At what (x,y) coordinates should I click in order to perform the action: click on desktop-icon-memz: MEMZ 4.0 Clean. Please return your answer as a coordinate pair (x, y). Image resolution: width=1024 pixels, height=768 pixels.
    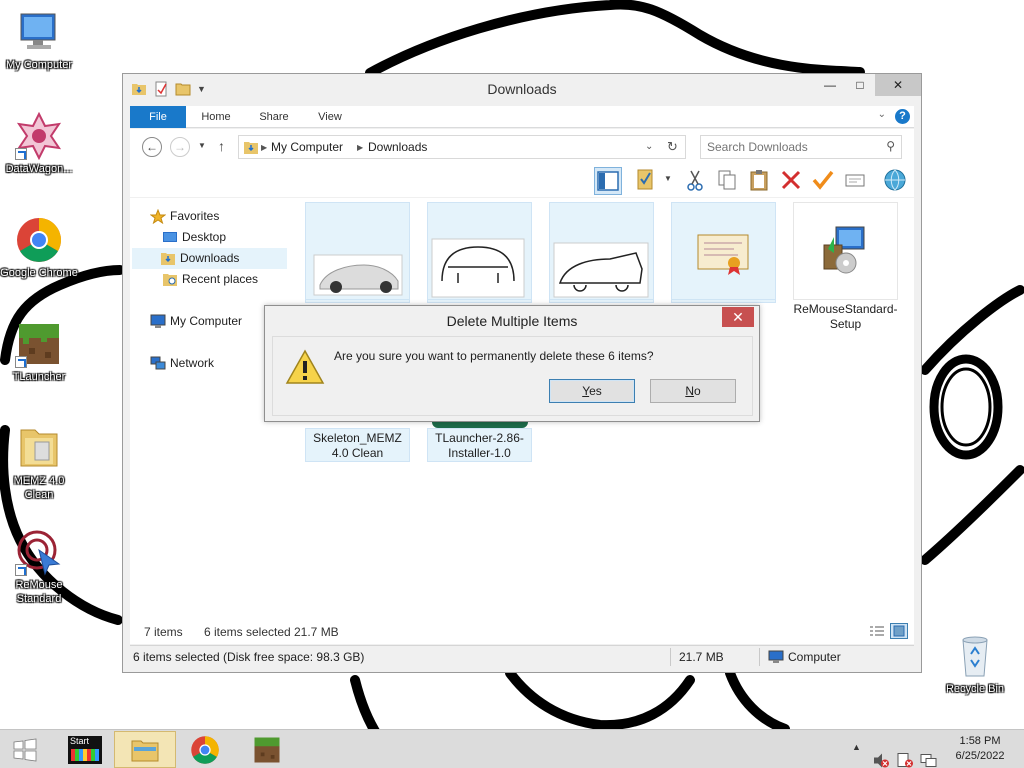
    Looking at the image, I should click on (39, 463).